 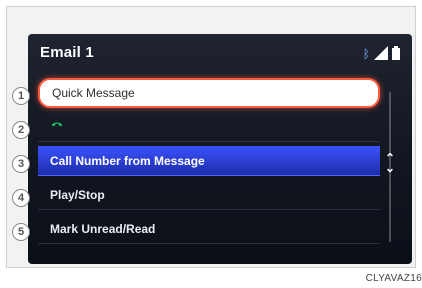 I want to click on signal-icon, so click(x=381, y=53).